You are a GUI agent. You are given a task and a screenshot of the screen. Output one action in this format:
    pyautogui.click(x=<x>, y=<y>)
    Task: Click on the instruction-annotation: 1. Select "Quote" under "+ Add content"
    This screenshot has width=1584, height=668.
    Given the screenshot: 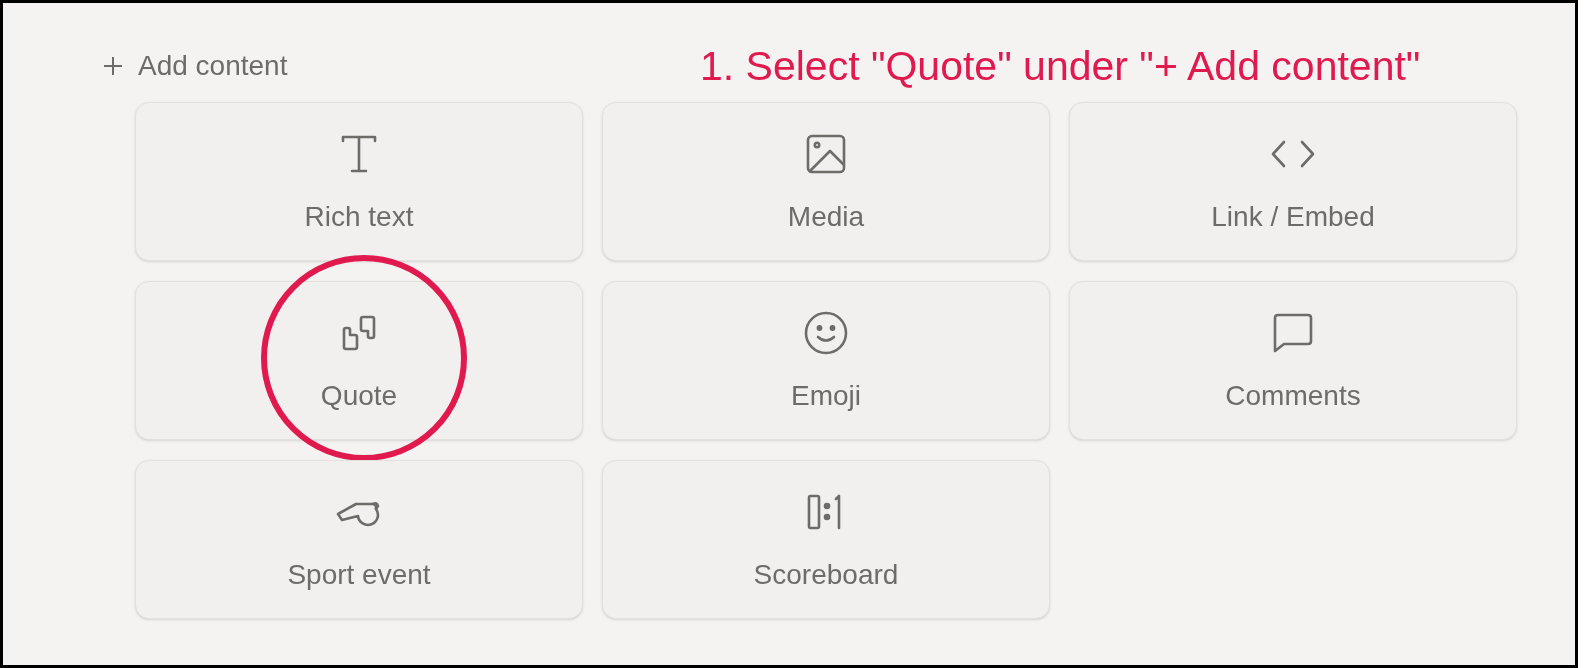 What is the action you would take?
    pyautogui.click(x=1060, y=66)
    